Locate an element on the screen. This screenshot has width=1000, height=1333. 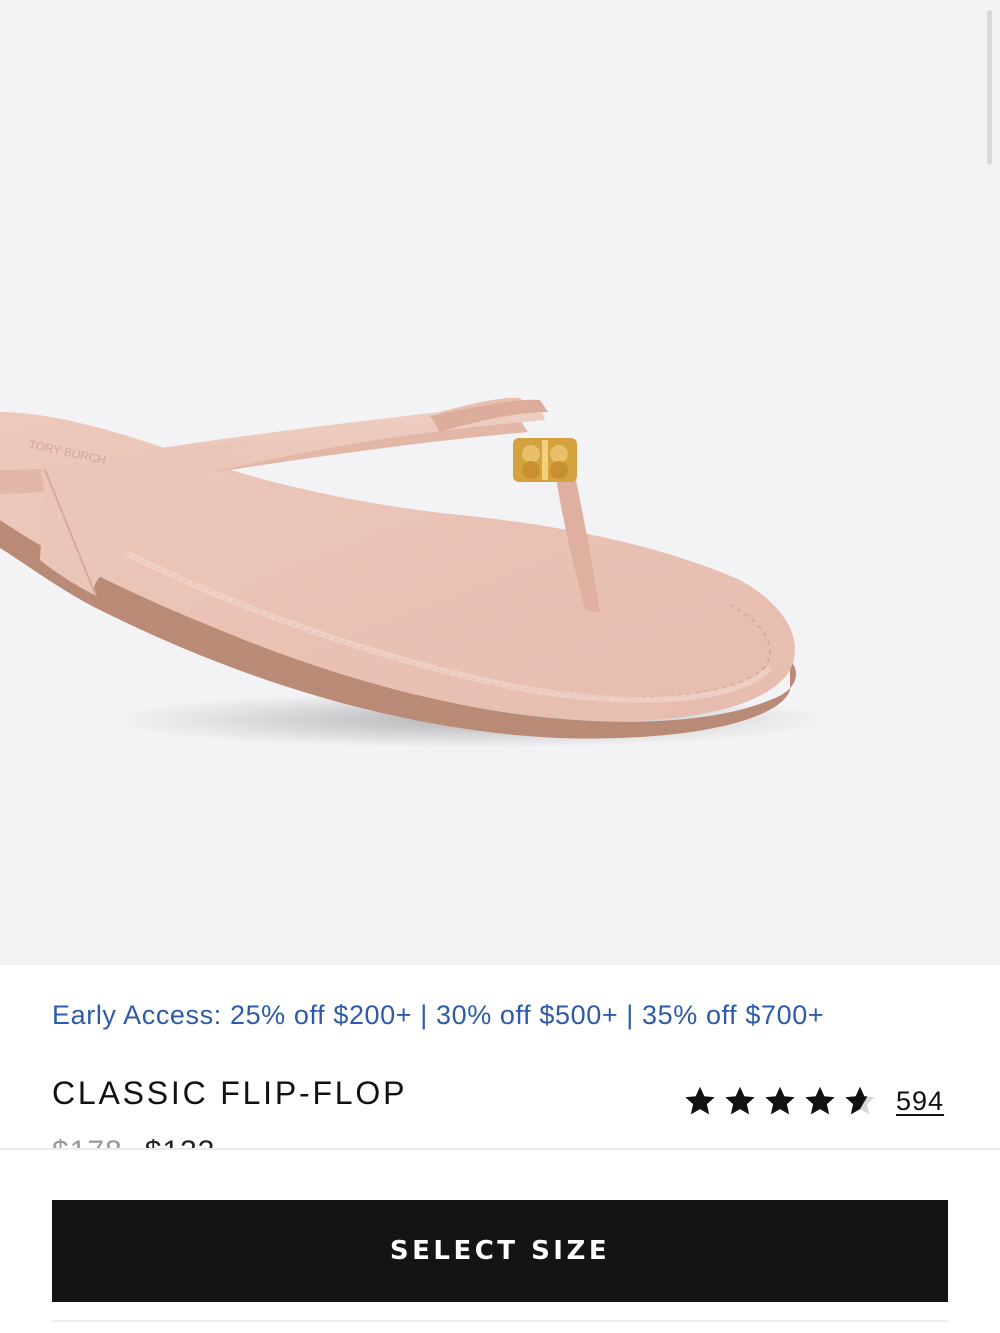
footer-divider is located at coordinates (500, 1321).